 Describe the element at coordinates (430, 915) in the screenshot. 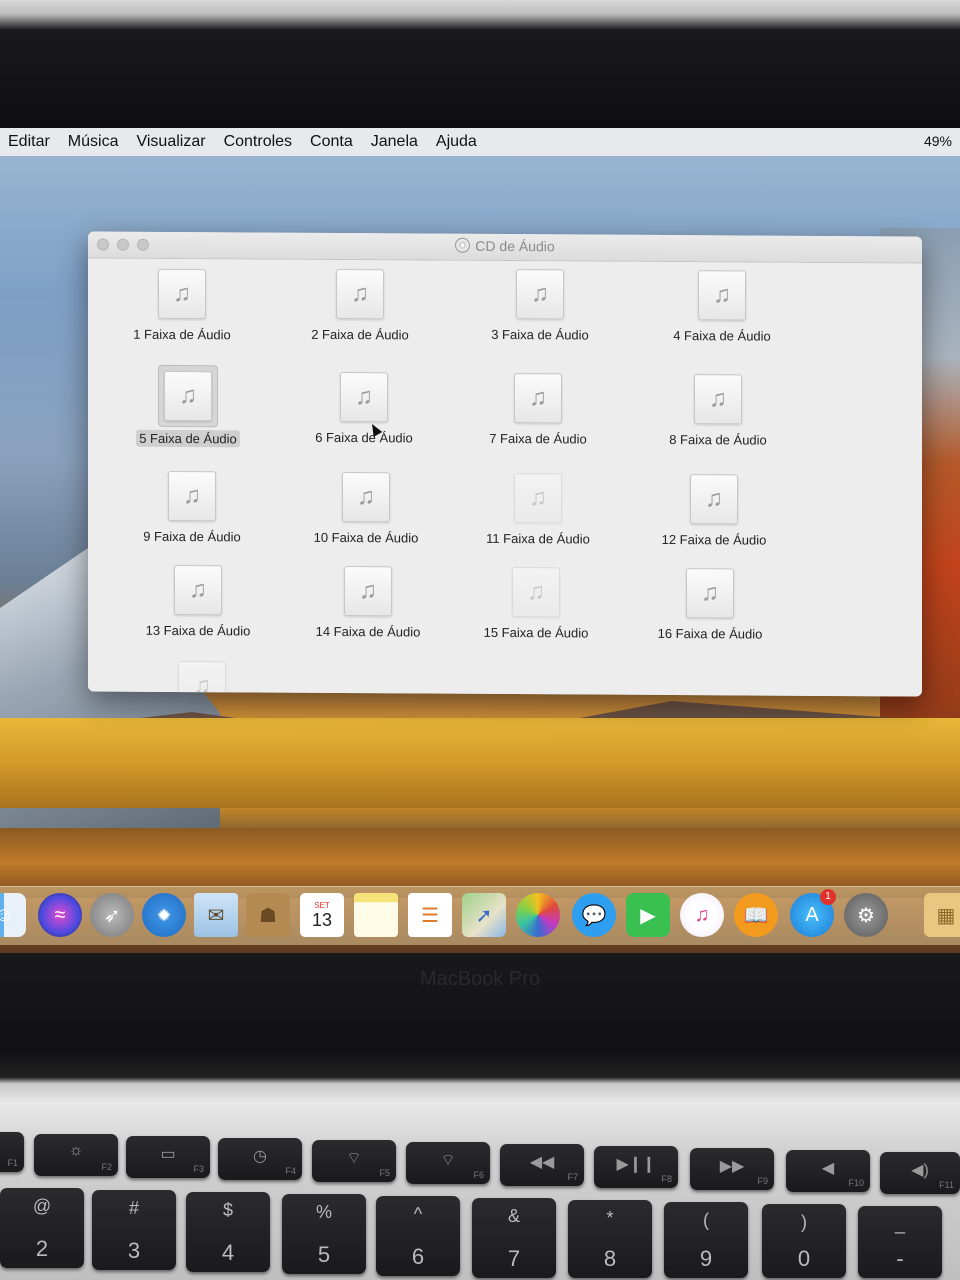

I see `reminders-icon: ☰` at that location.